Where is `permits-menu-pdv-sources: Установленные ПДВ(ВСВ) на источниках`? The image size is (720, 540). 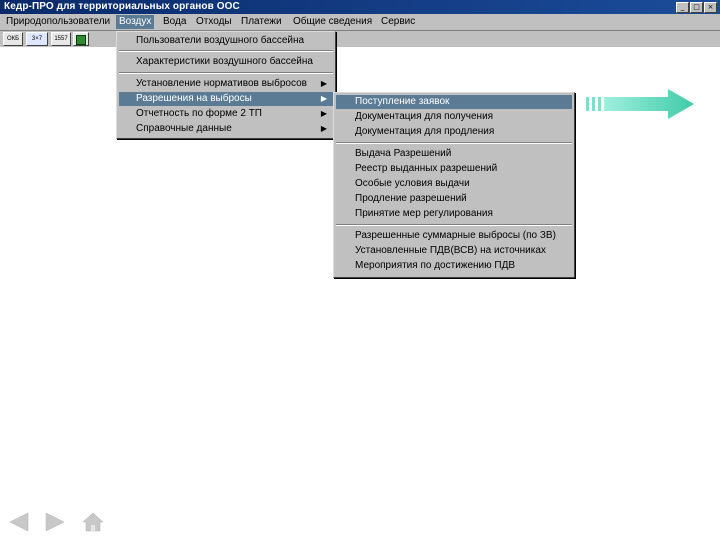
permits-menu-pdv-sources: Установленные ПДВ(ВСВ) на источниках is located at coordinates (454, 251).